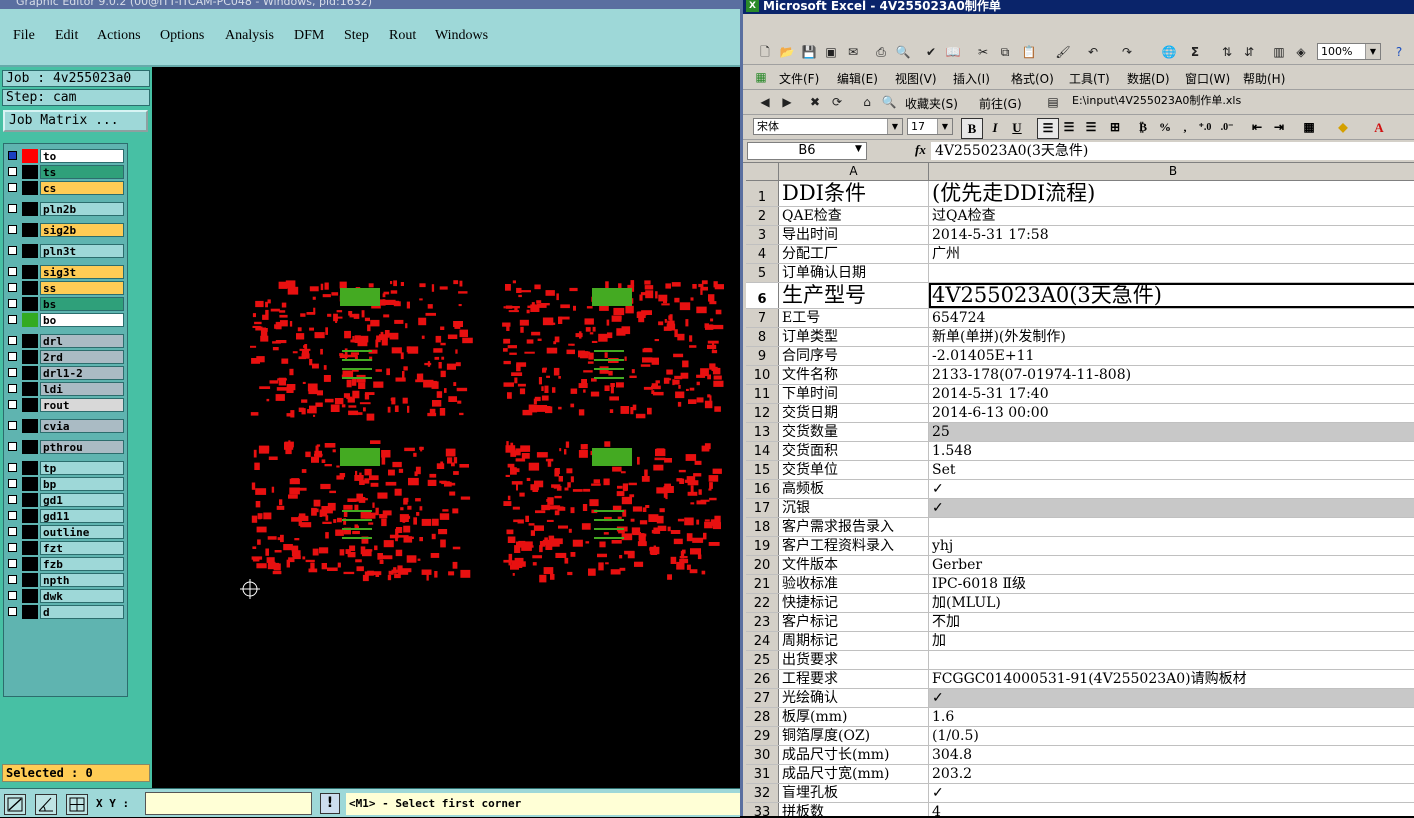  I want to click on layer-row: gd11, so click(65, 516).